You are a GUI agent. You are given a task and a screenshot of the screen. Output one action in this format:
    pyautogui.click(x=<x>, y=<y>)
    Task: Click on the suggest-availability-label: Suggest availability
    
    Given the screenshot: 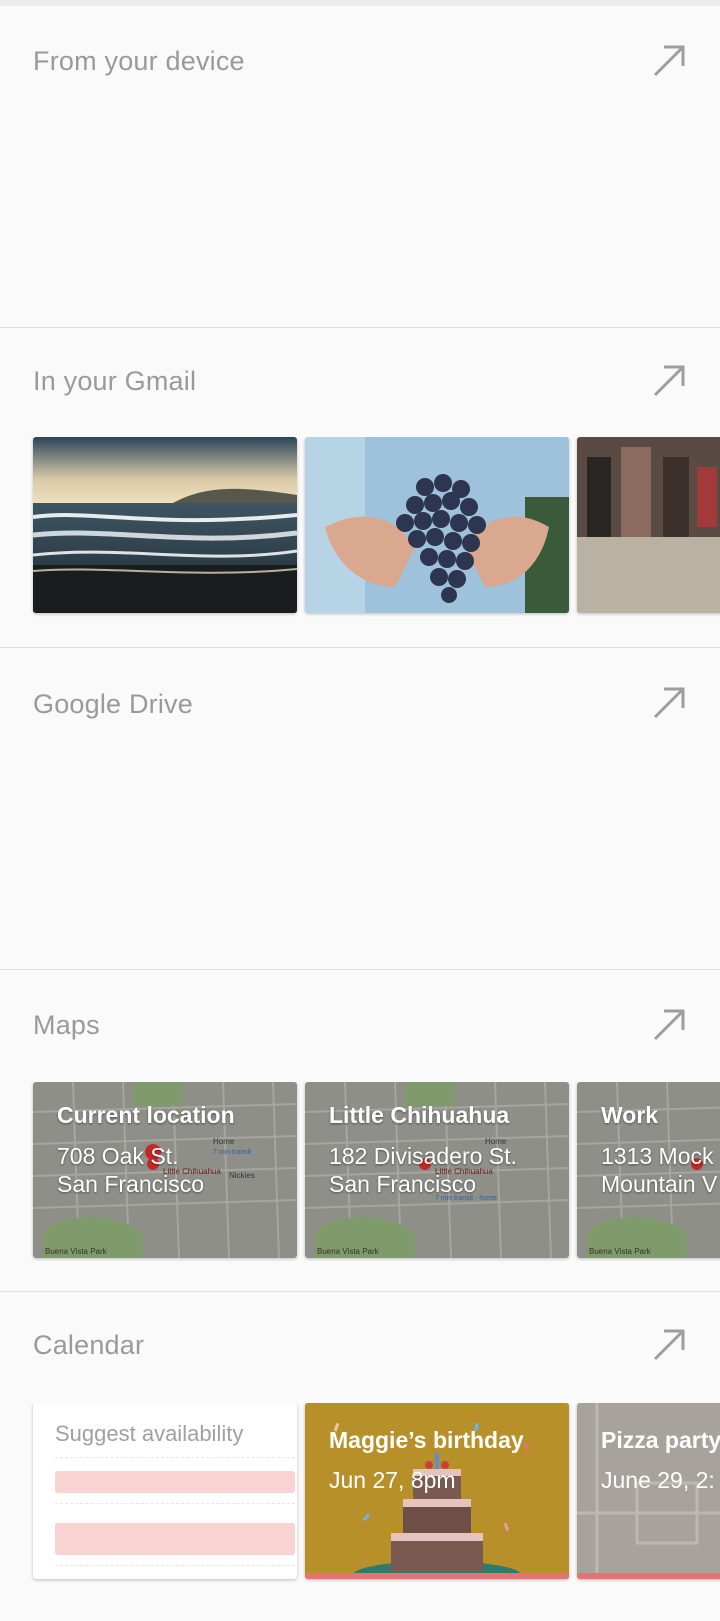 What is the action you would take?
    pyautogui.click(x=149, y=1433)
    